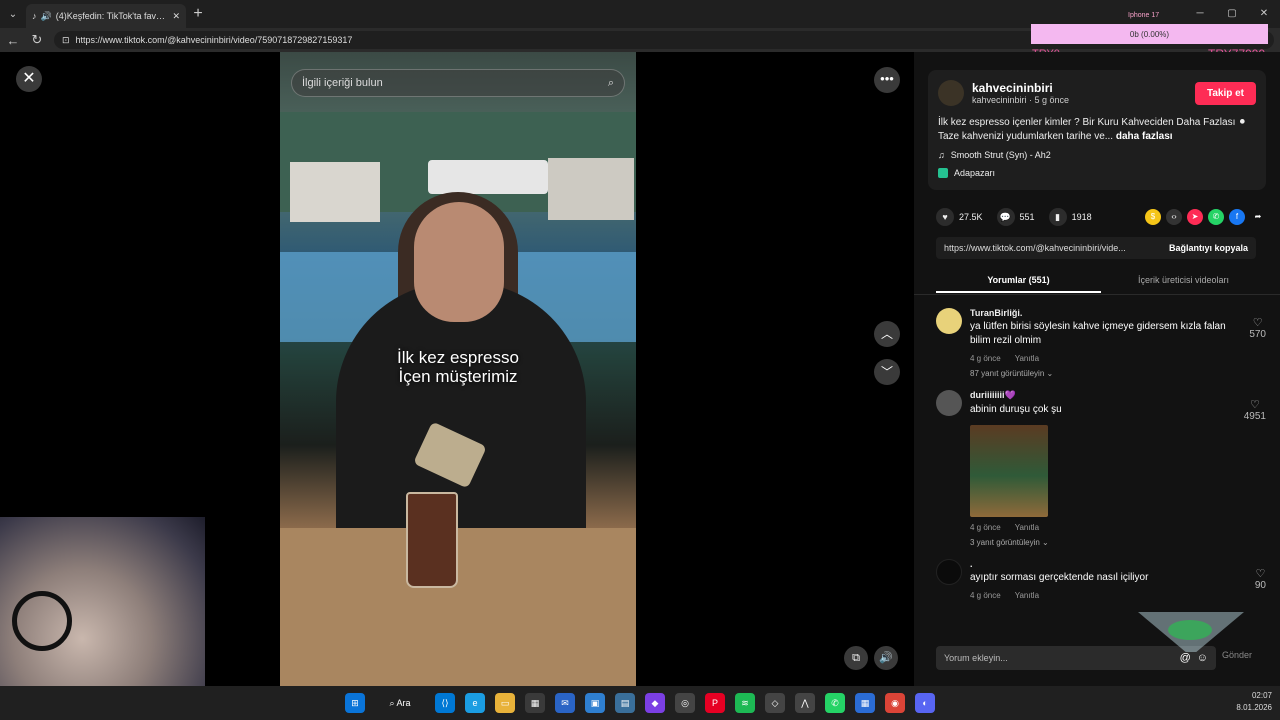  What do you see at coordinates (488, 177) in the screenshot?
I see `video-air-conditioner` at bounding box center [488, 177].